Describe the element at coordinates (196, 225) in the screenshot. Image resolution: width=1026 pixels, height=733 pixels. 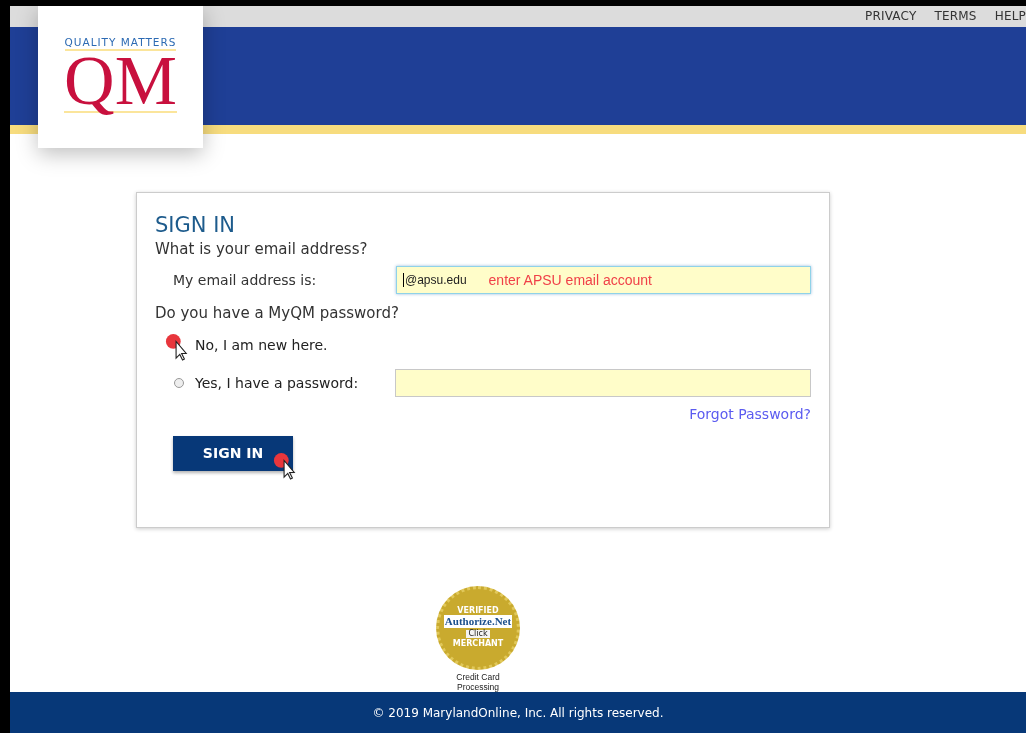
I see `sign-in-heading: SIGN IN` at that location.